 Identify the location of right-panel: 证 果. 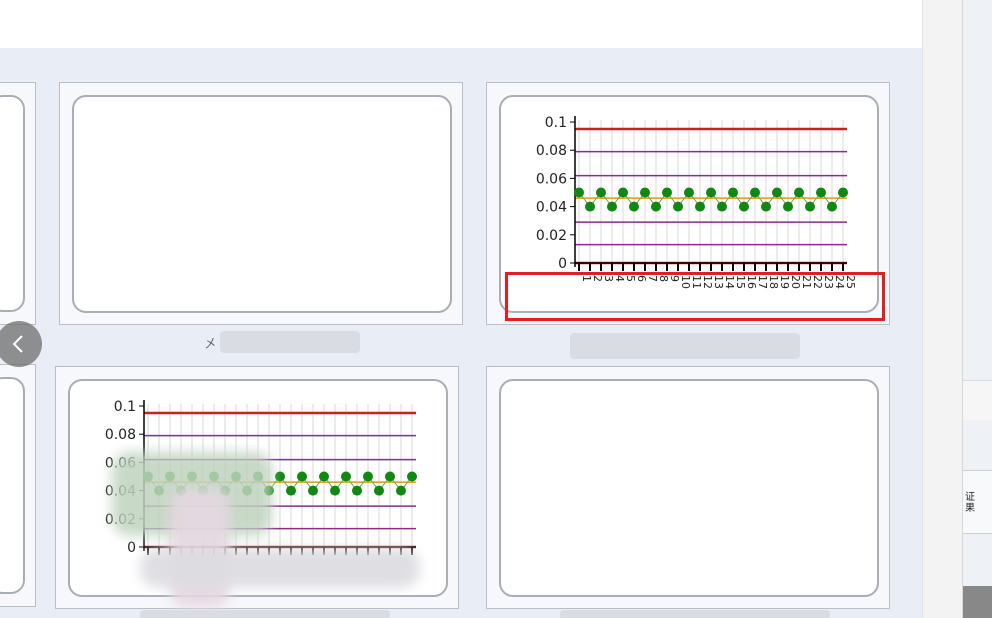
(977, 309).